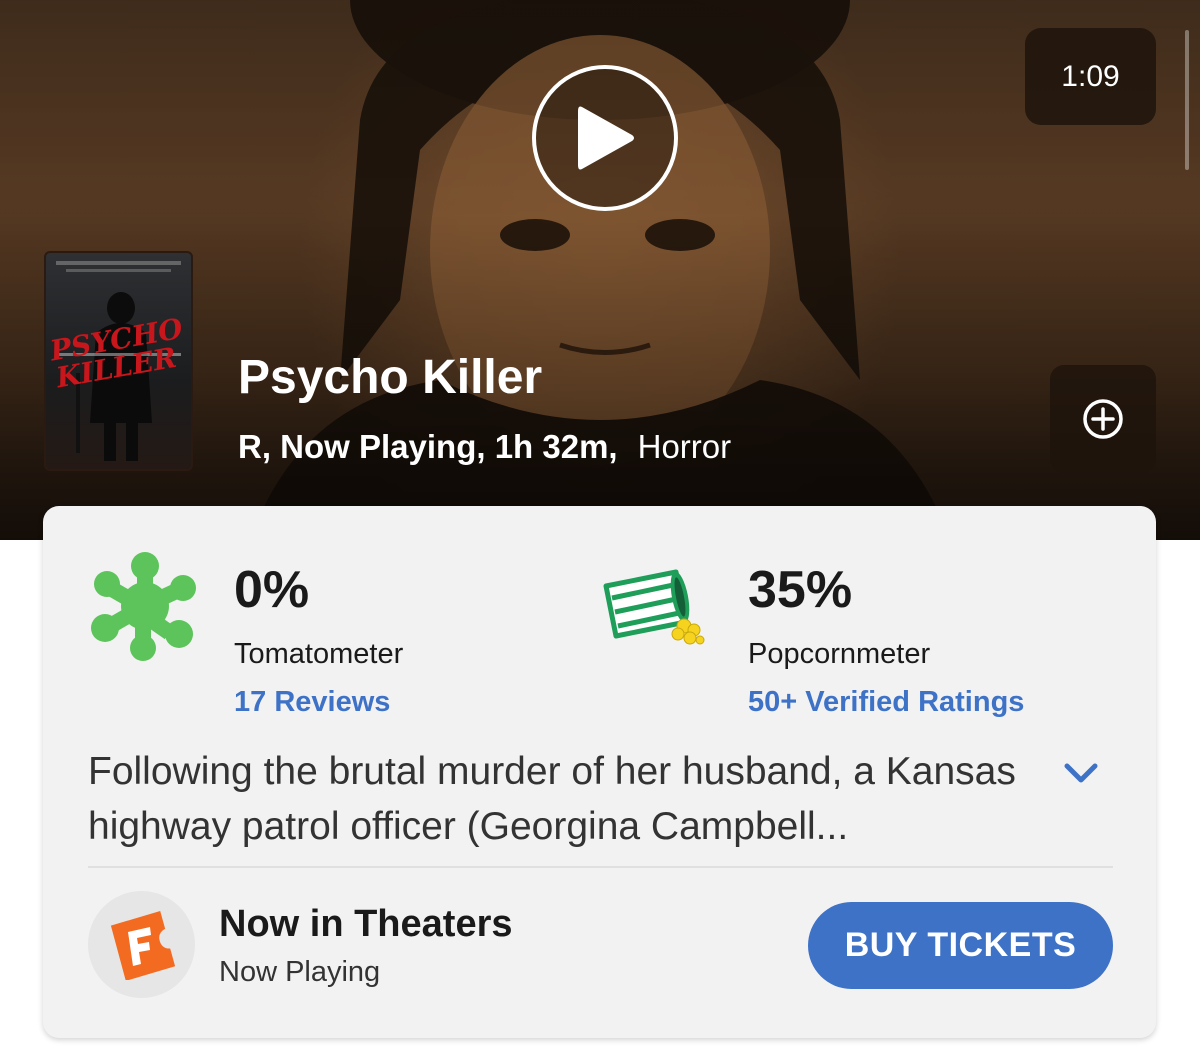 Image resolution: width=1200 pixels, height=1060 pixels. I want to click on theaters-title: Now in Theaters, so click(366, 924).